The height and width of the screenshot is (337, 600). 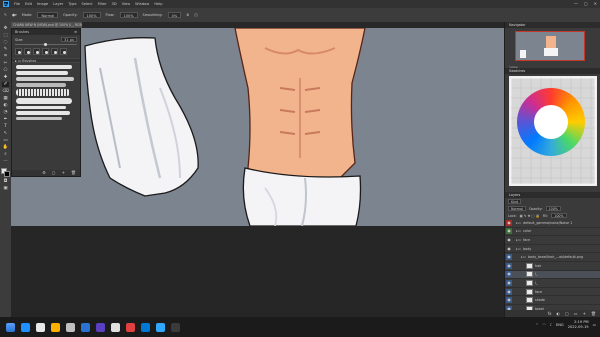 I want to click on color-wheel, so click(x=551, y=122).